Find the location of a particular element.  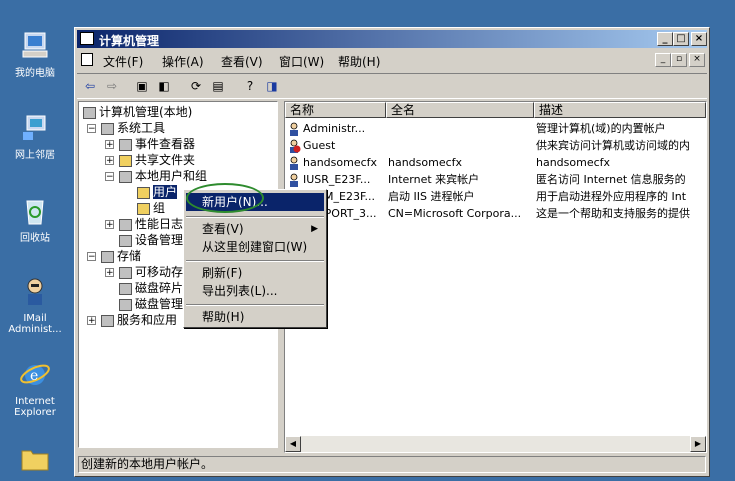

window-title: 计算机管理 is located at coordinates (129, 41).